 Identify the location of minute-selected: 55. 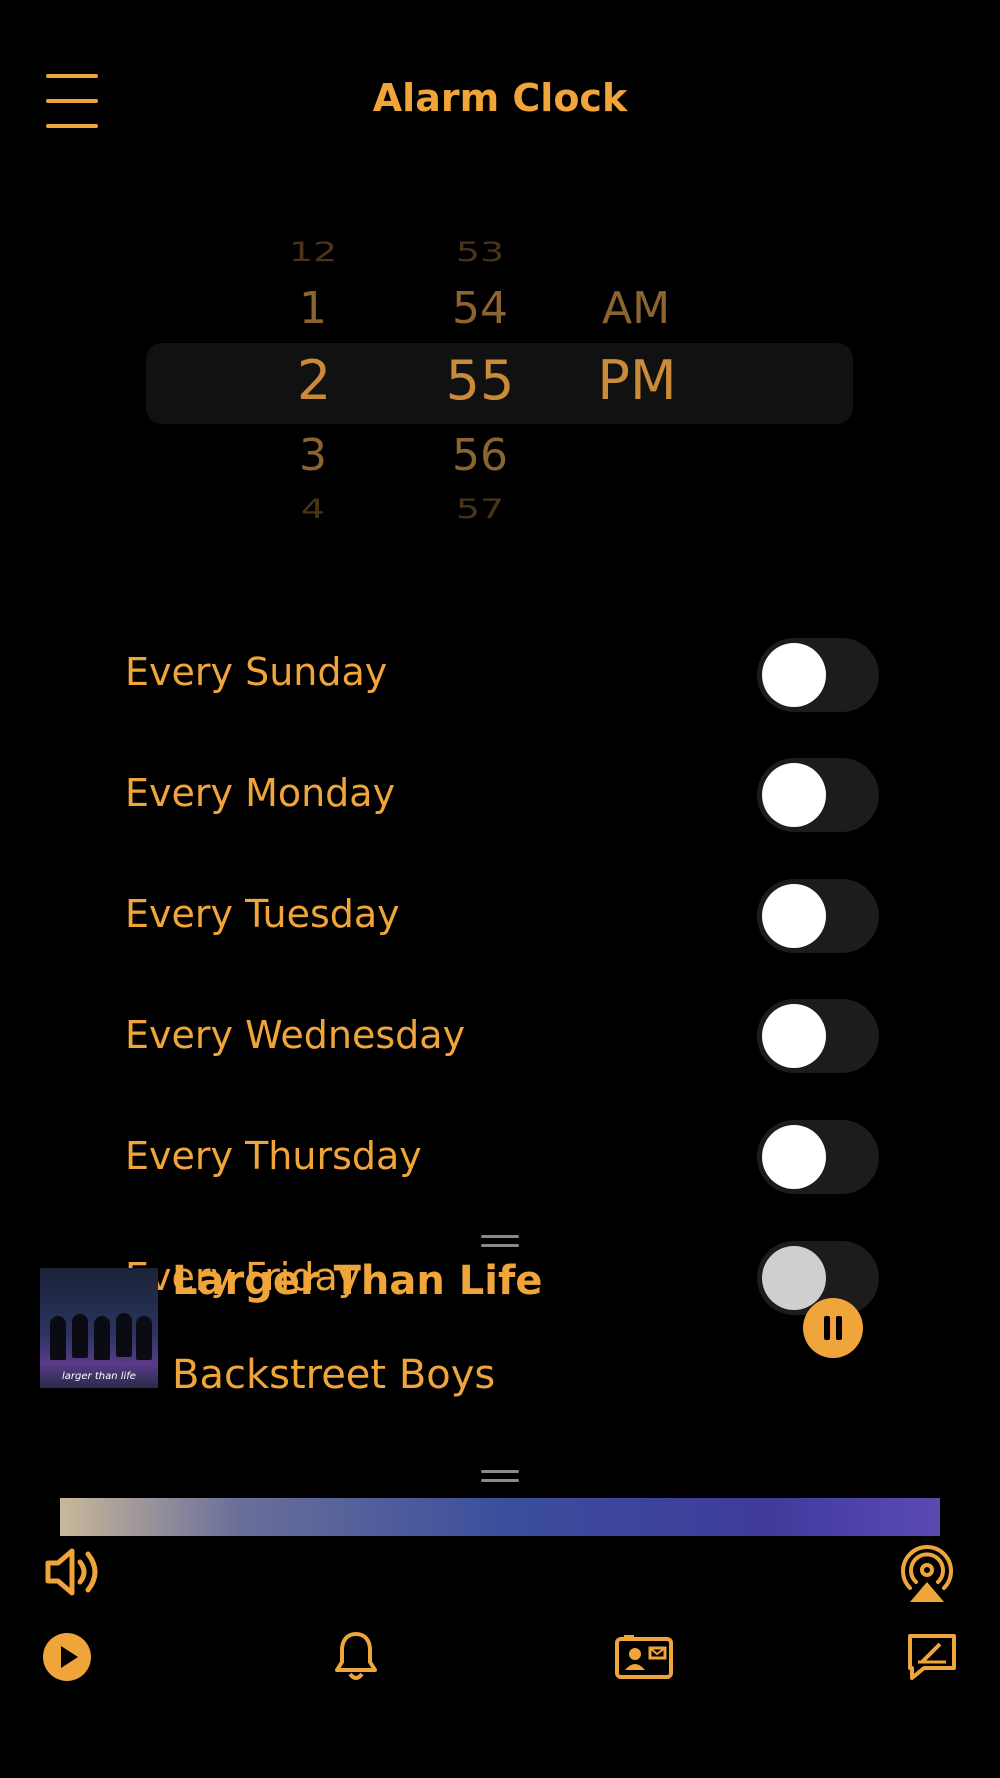
(480, 380).